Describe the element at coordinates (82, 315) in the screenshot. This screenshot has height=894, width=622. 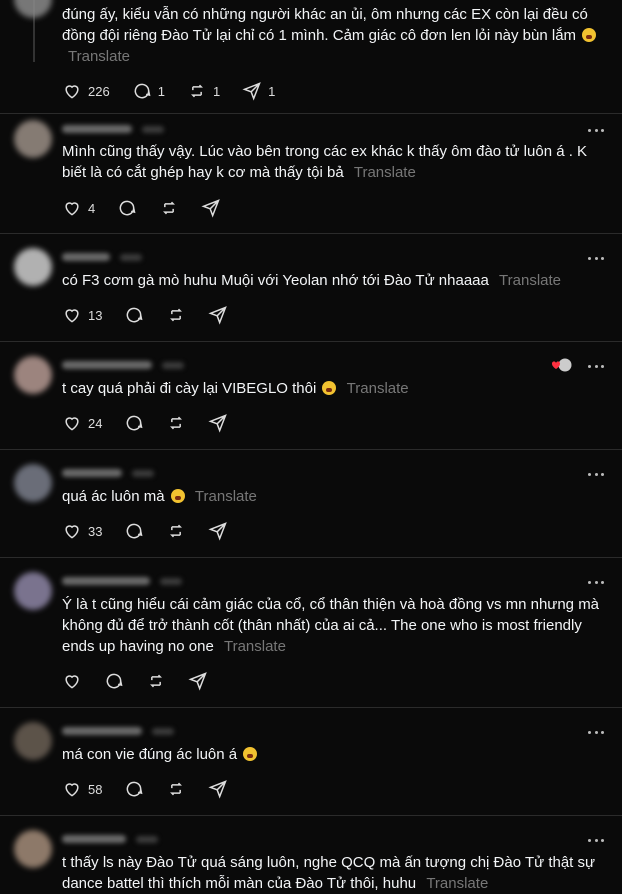
I see `like-button: 13` at that location.